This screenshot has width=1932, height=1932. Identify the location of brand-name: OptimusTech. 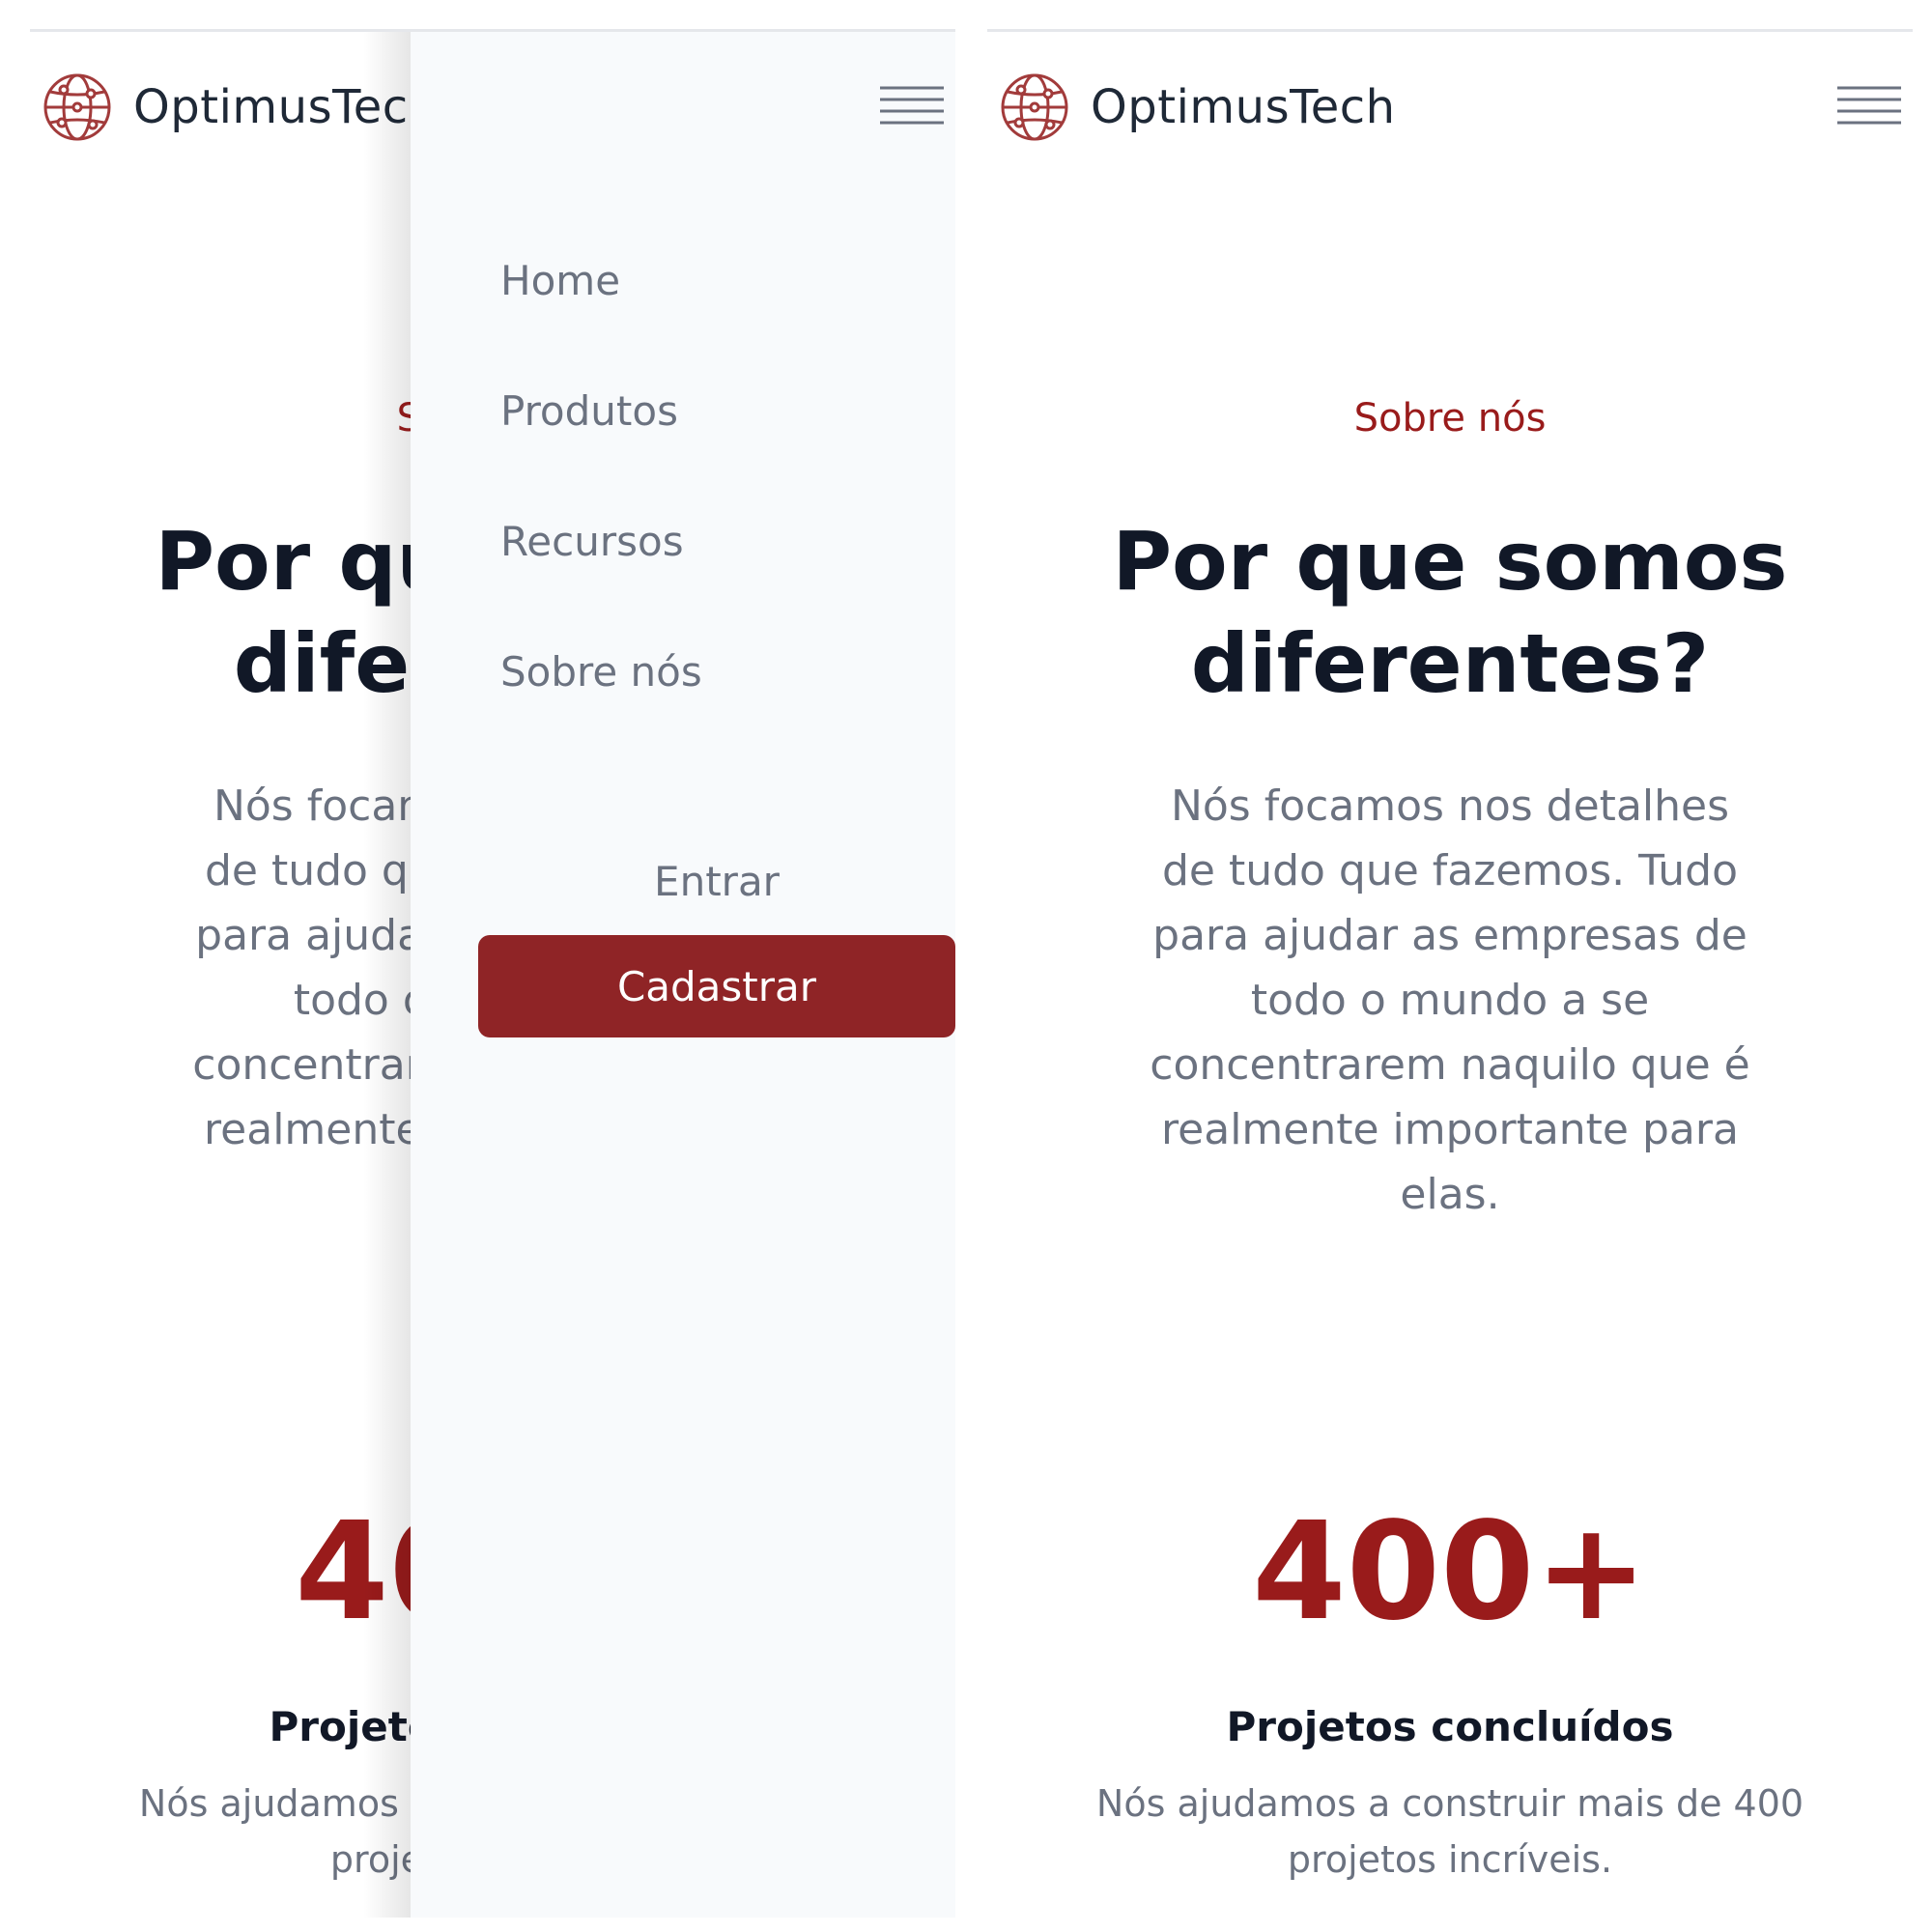
(1243, 107).